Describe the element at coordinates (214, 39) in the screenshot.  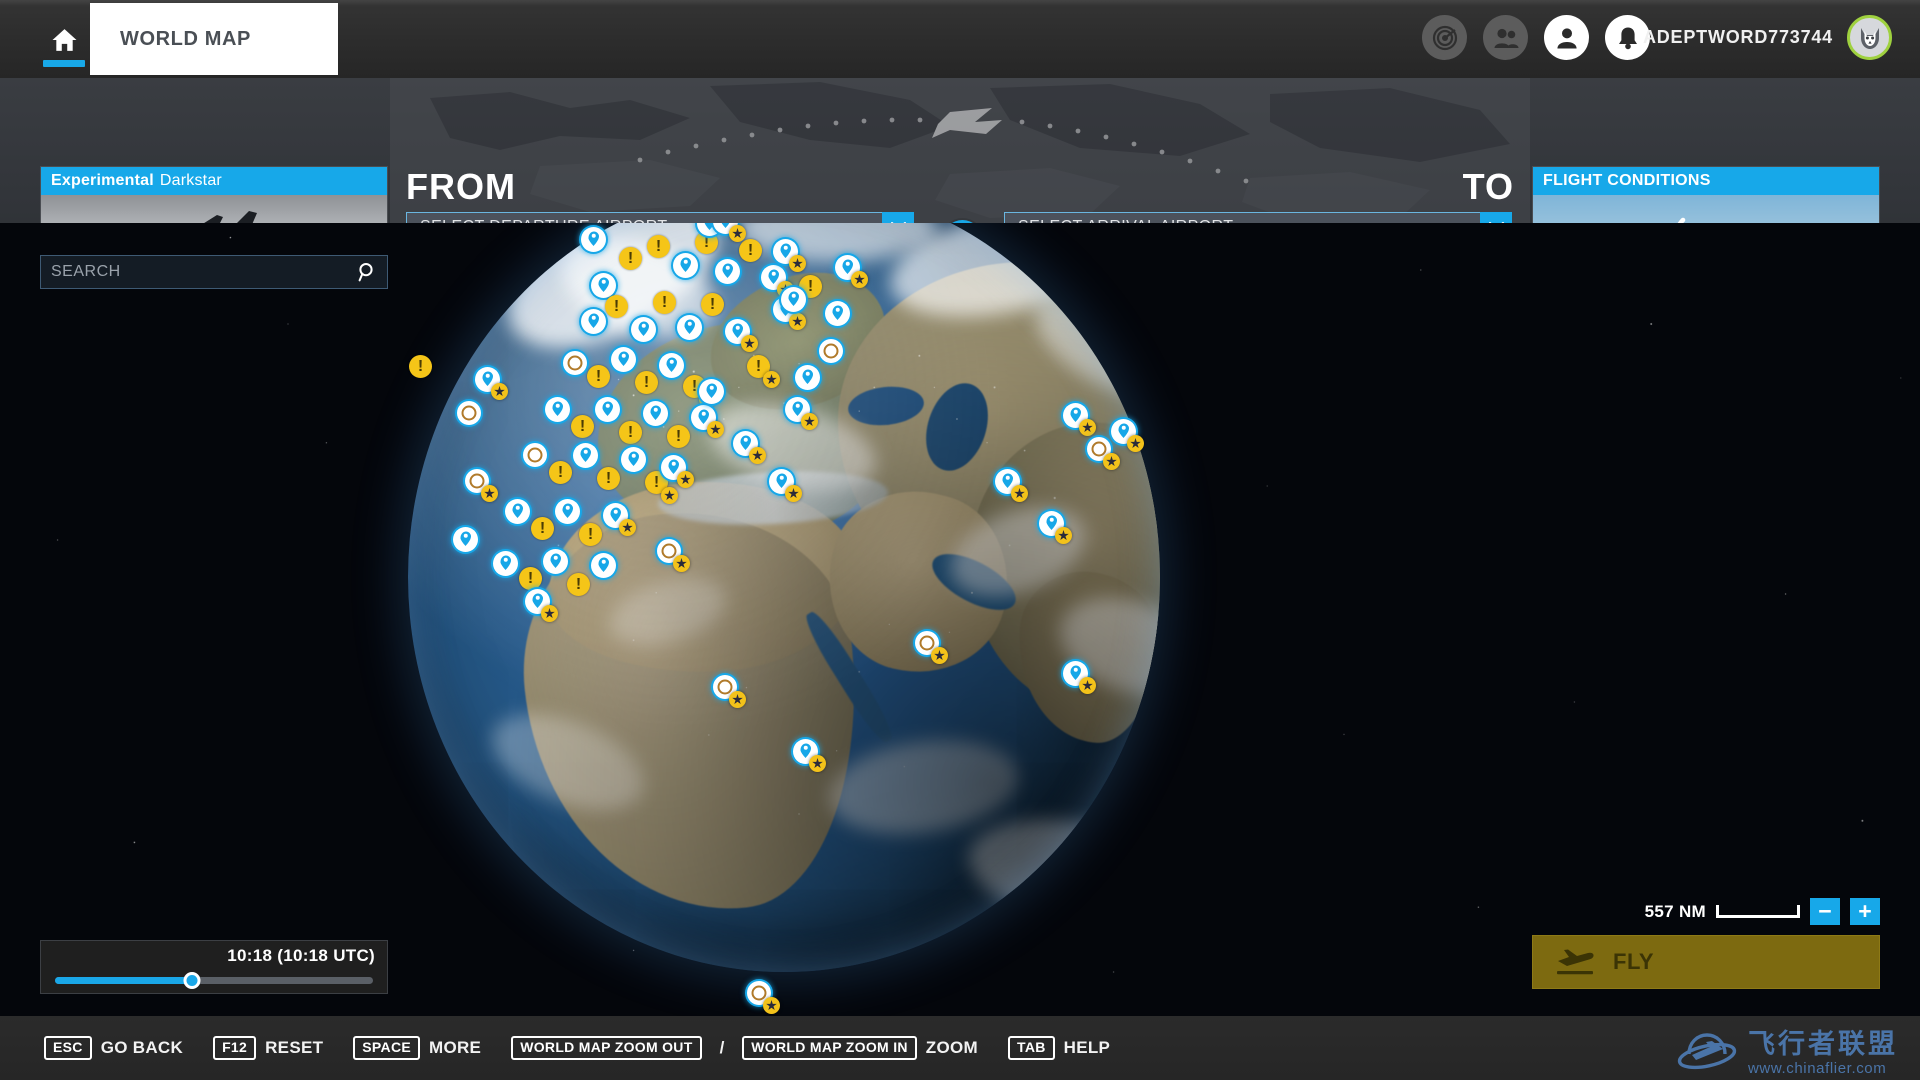
I see `tab-world-map: WORLD MAP` at that location.